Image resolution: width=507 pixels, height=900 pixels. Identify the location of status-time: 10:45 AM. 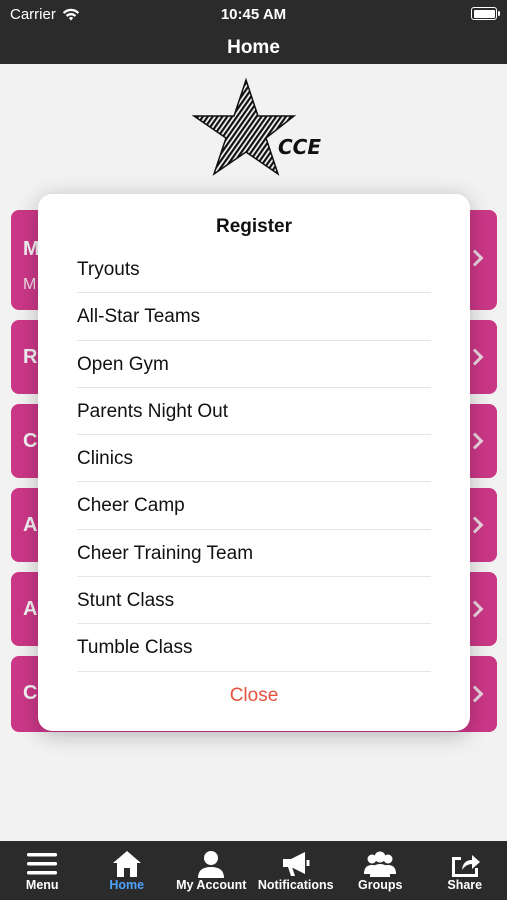
(253, 14).